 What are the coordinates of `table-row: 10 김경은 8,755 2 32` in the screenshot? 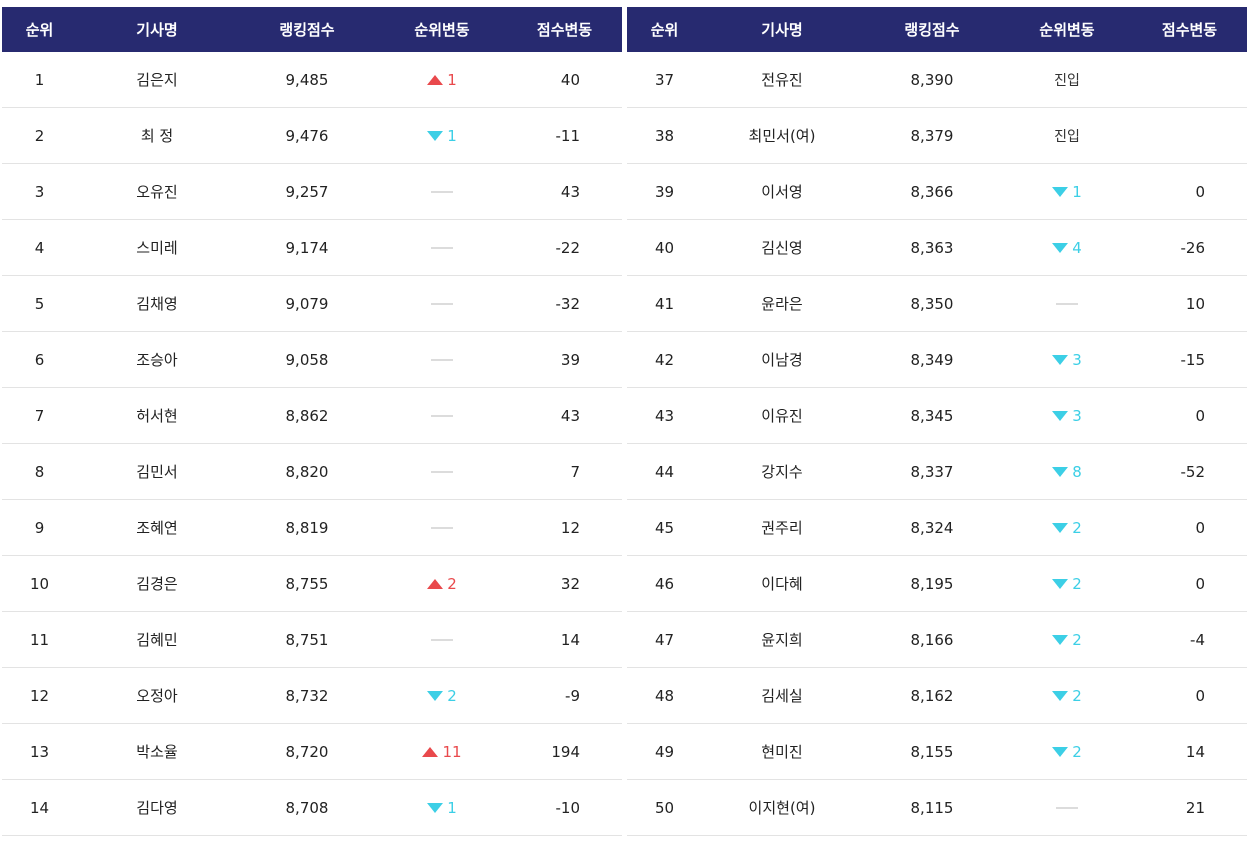 It's located at (312, 584).